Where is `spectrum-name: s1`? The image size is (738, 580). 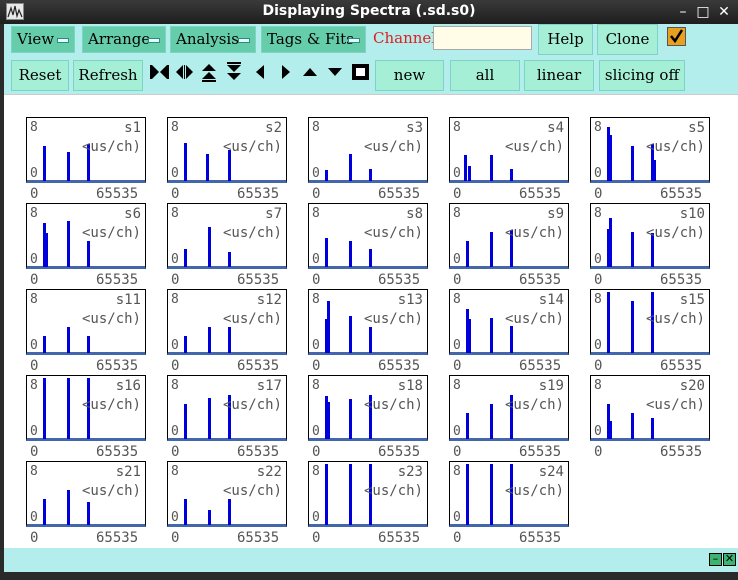
spectrum-name: s1 is located at coordinates (132, 128).